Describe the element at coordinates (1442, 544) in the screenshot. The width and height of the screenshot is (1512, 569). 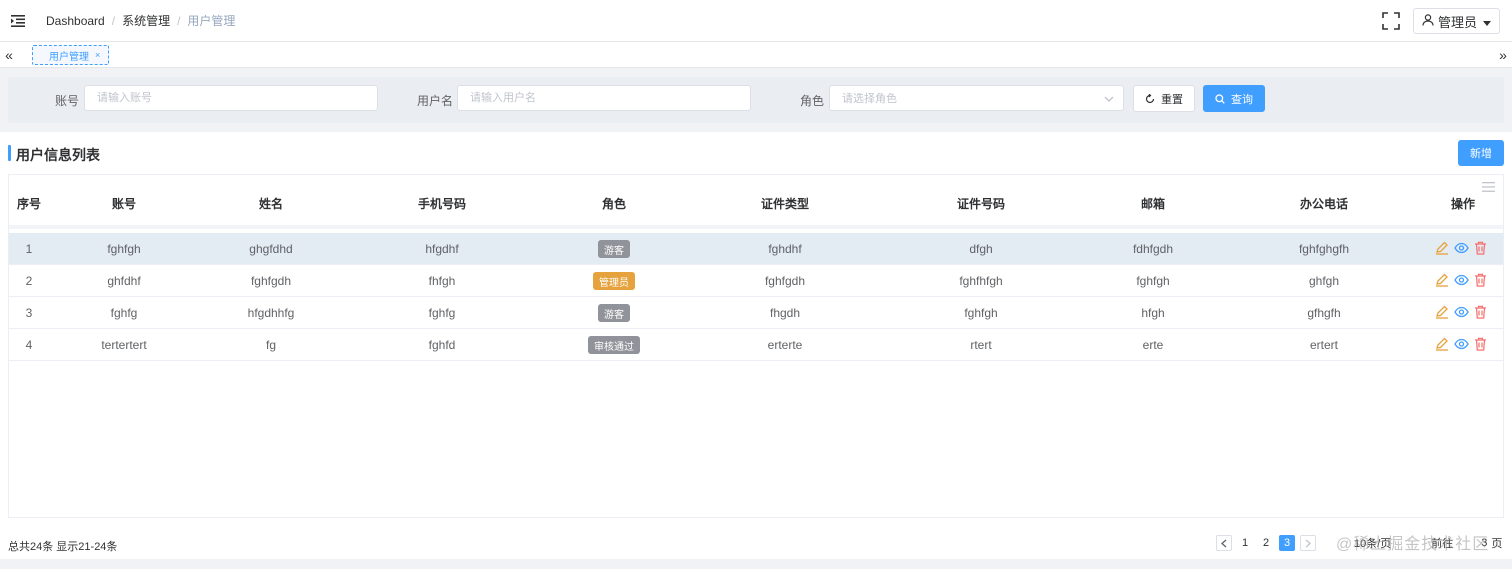
I see `goto-label: 前往` at that location.